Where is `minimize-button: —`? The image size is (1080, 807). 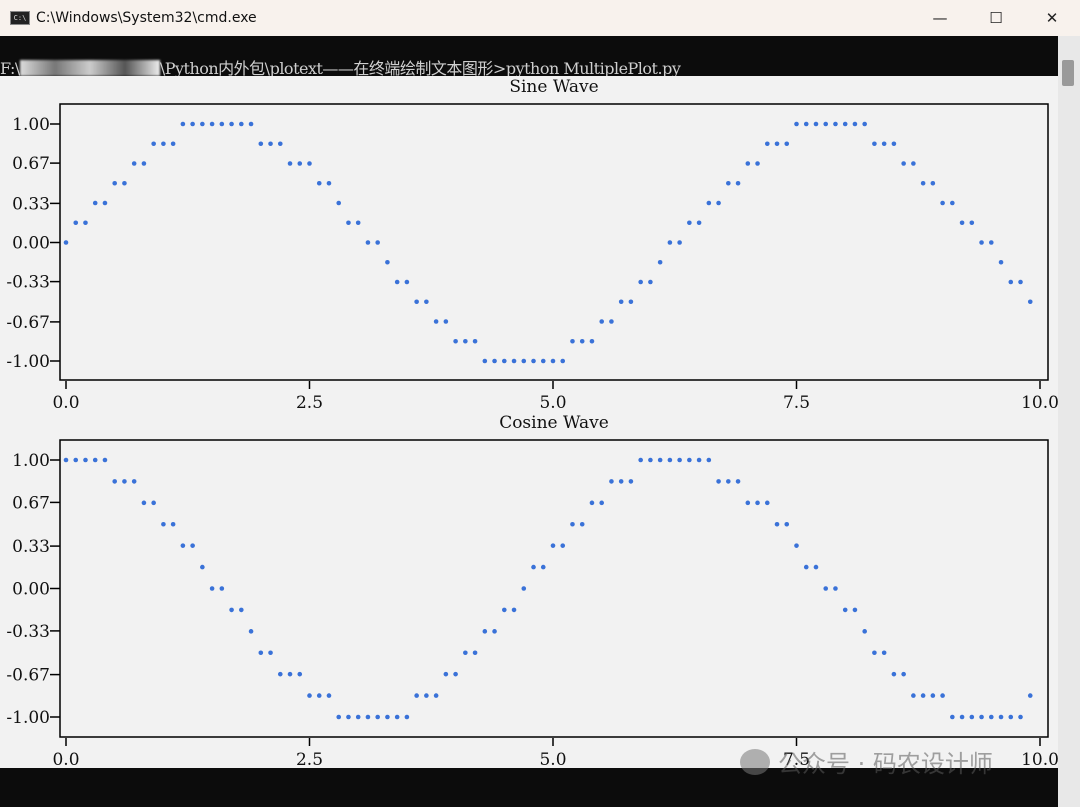
minimize-button: — is located at coordinates (940, 18).